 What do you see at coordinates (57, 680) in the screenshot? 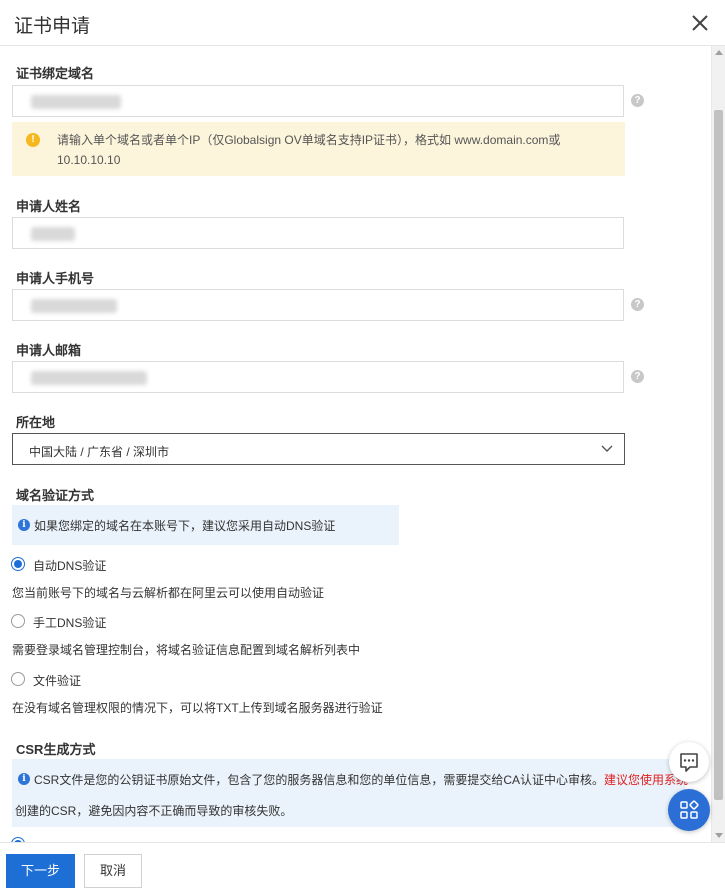
I see `radio-file-verify-label: 文件验证` at bounding box center [57, 680].